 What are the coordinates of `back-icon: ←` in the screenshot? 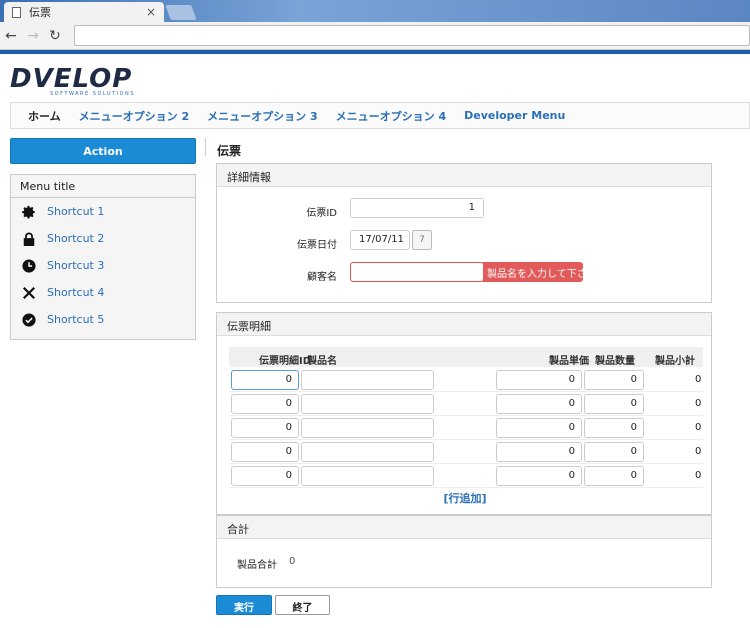 It's located at (11, 36).